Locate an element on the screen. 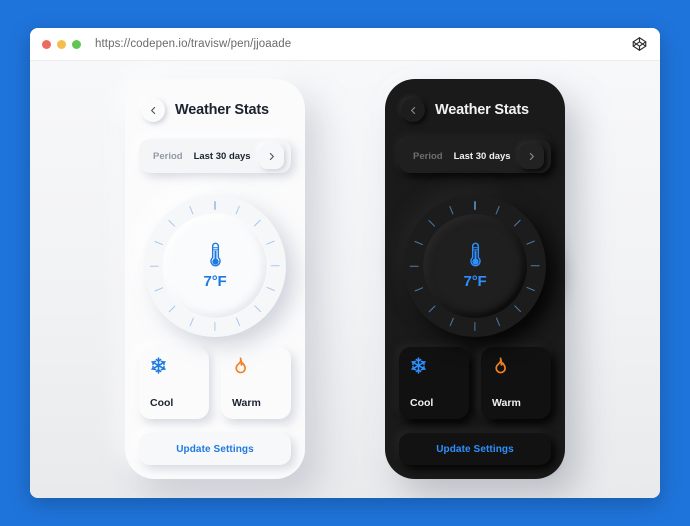 This screenshot has height=526, width=690. app-header-light: Weather Stats is located at coordinates (215, 110).